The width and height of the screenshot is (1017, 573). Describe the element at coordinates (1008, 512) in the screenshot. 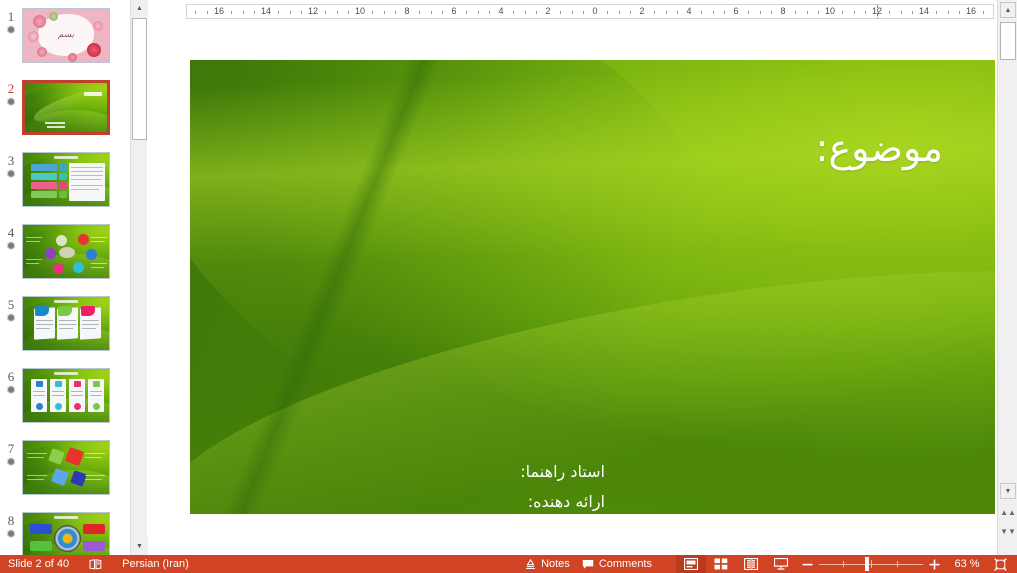

I see `previous-slide-button: ▲▲` at that location.